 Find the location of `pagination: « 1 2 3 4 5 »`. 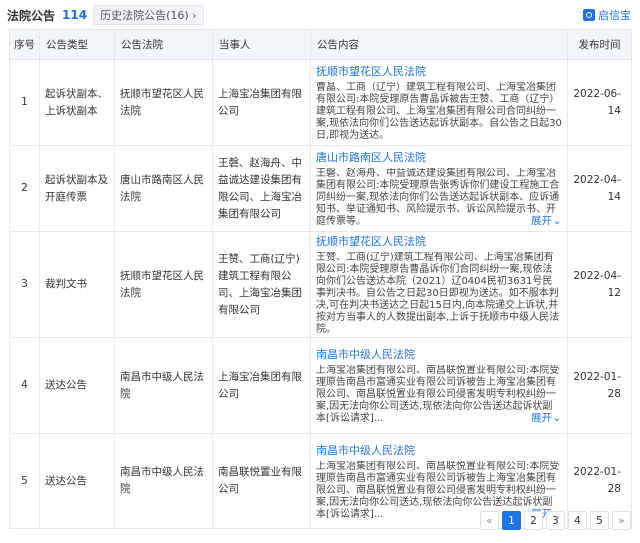

pagination: « 1 2 3 4 5 » is located at coordinates (555, 520).